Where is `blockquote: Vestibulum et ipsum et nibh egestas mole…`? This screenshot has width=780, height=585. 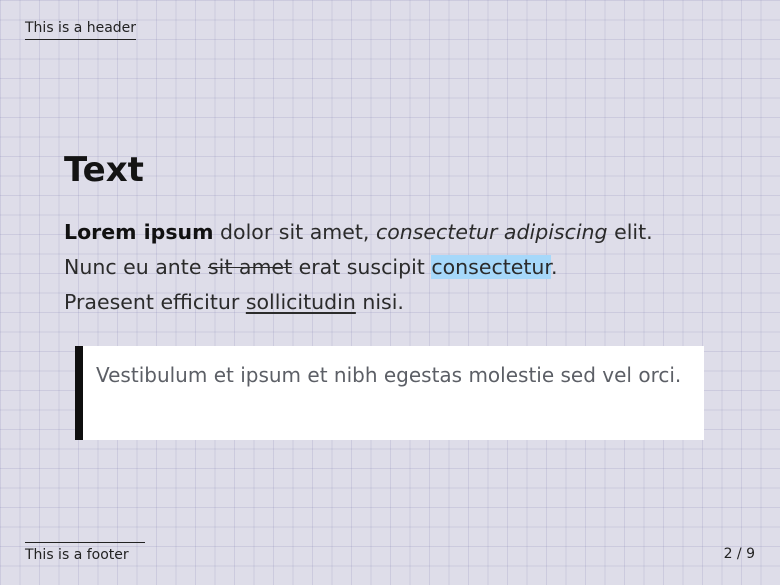
blockquote: Vestibulum et ipsum et nibh egestas mole… is located at coordinates (389, 393).